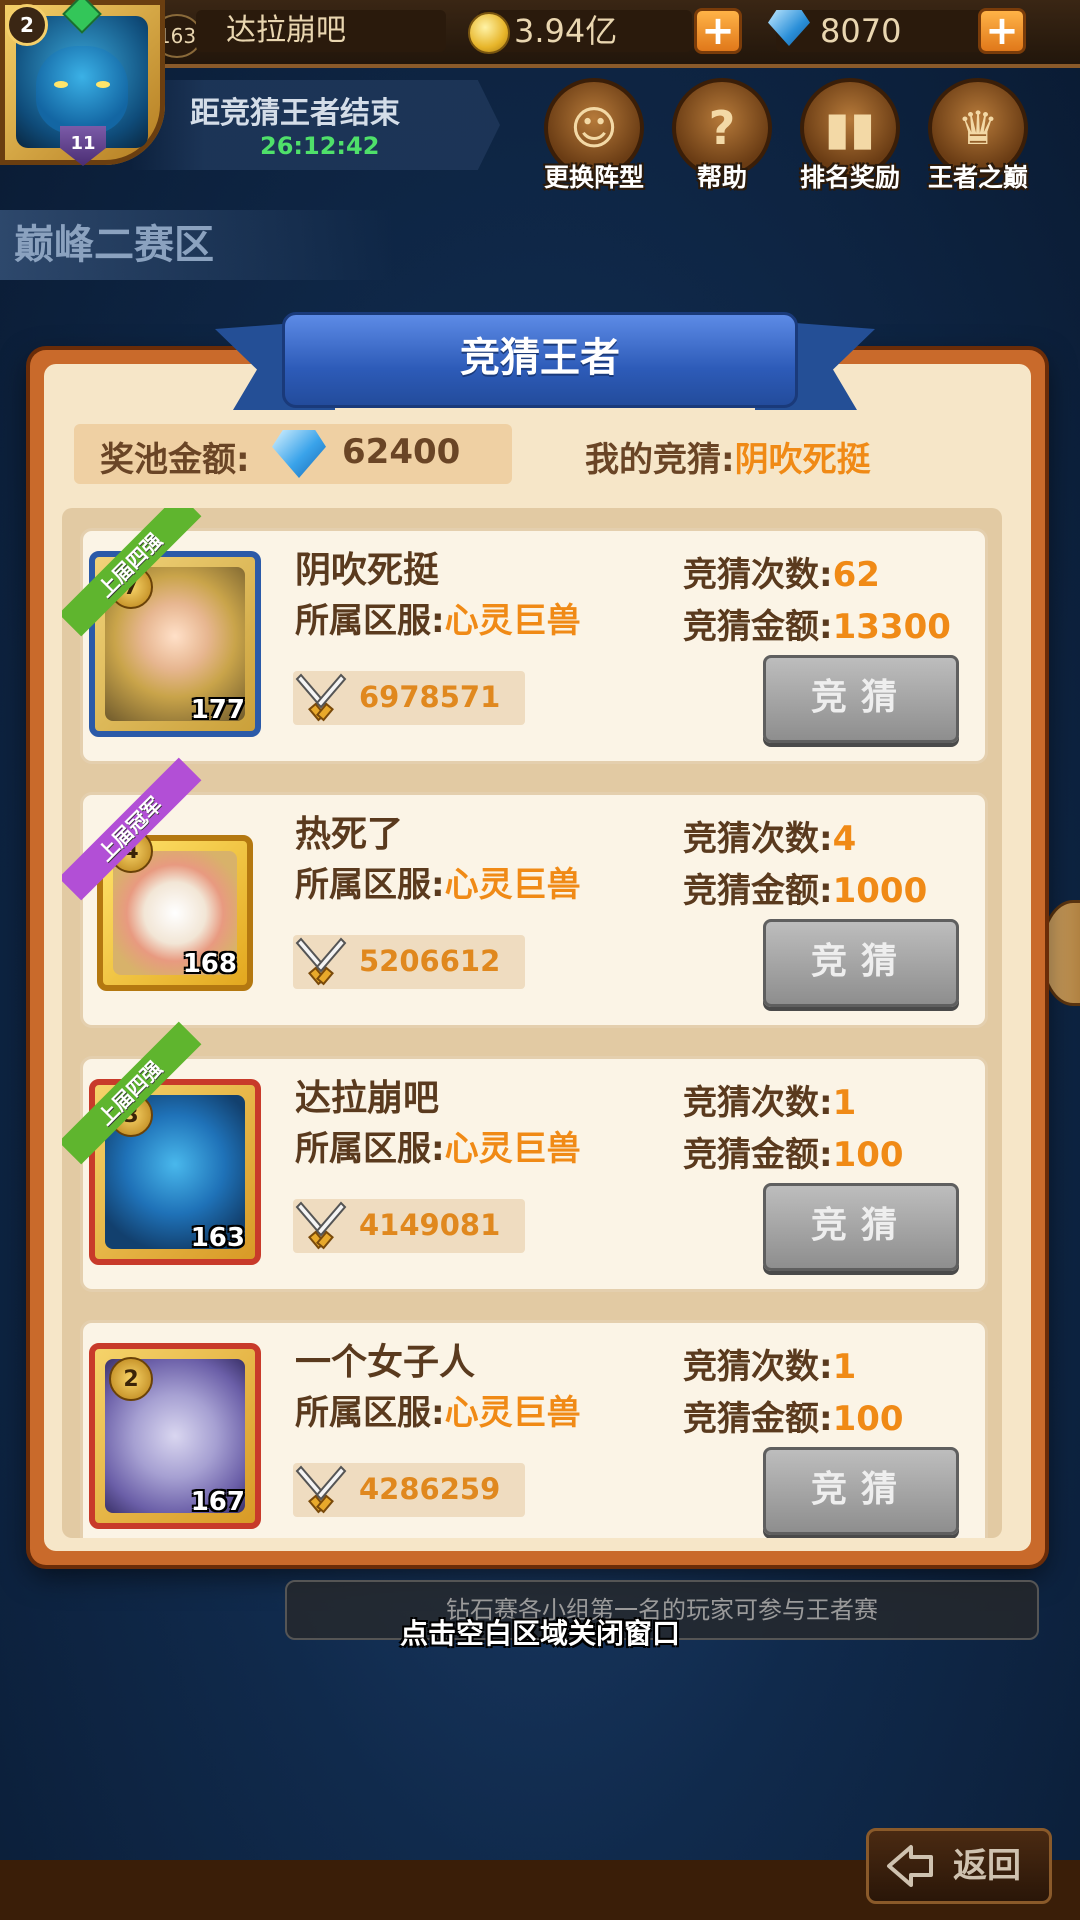  I want to click on guess-count-value: 4, so click(844, 839).